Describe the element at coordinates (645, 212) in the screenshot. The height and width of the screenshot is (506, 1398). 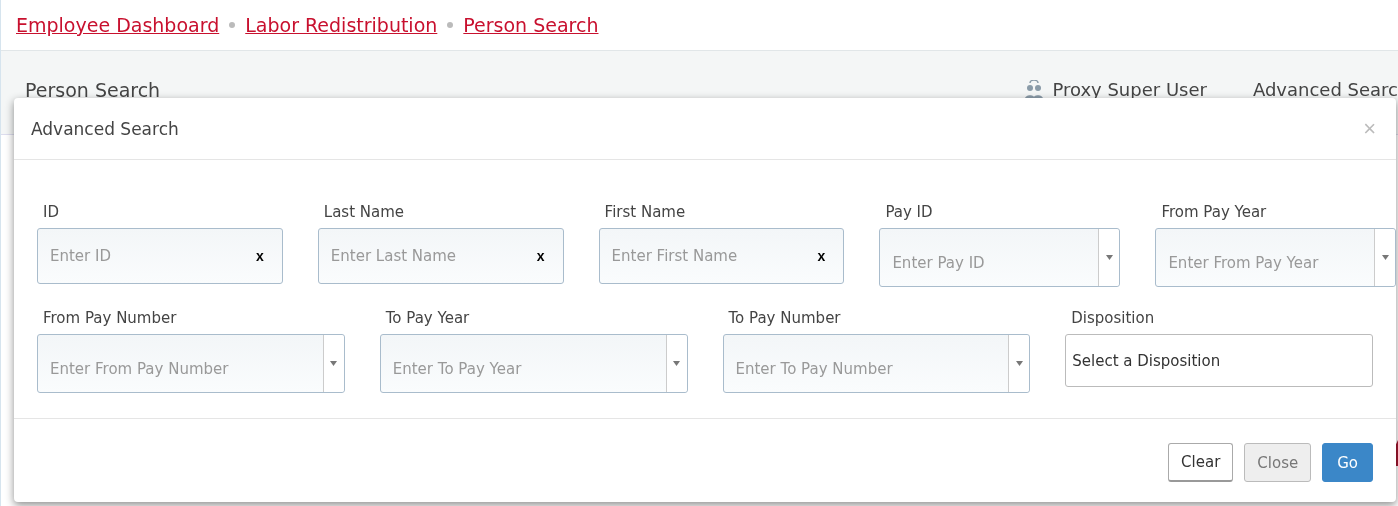
I see `field-label: First Name` at that location.